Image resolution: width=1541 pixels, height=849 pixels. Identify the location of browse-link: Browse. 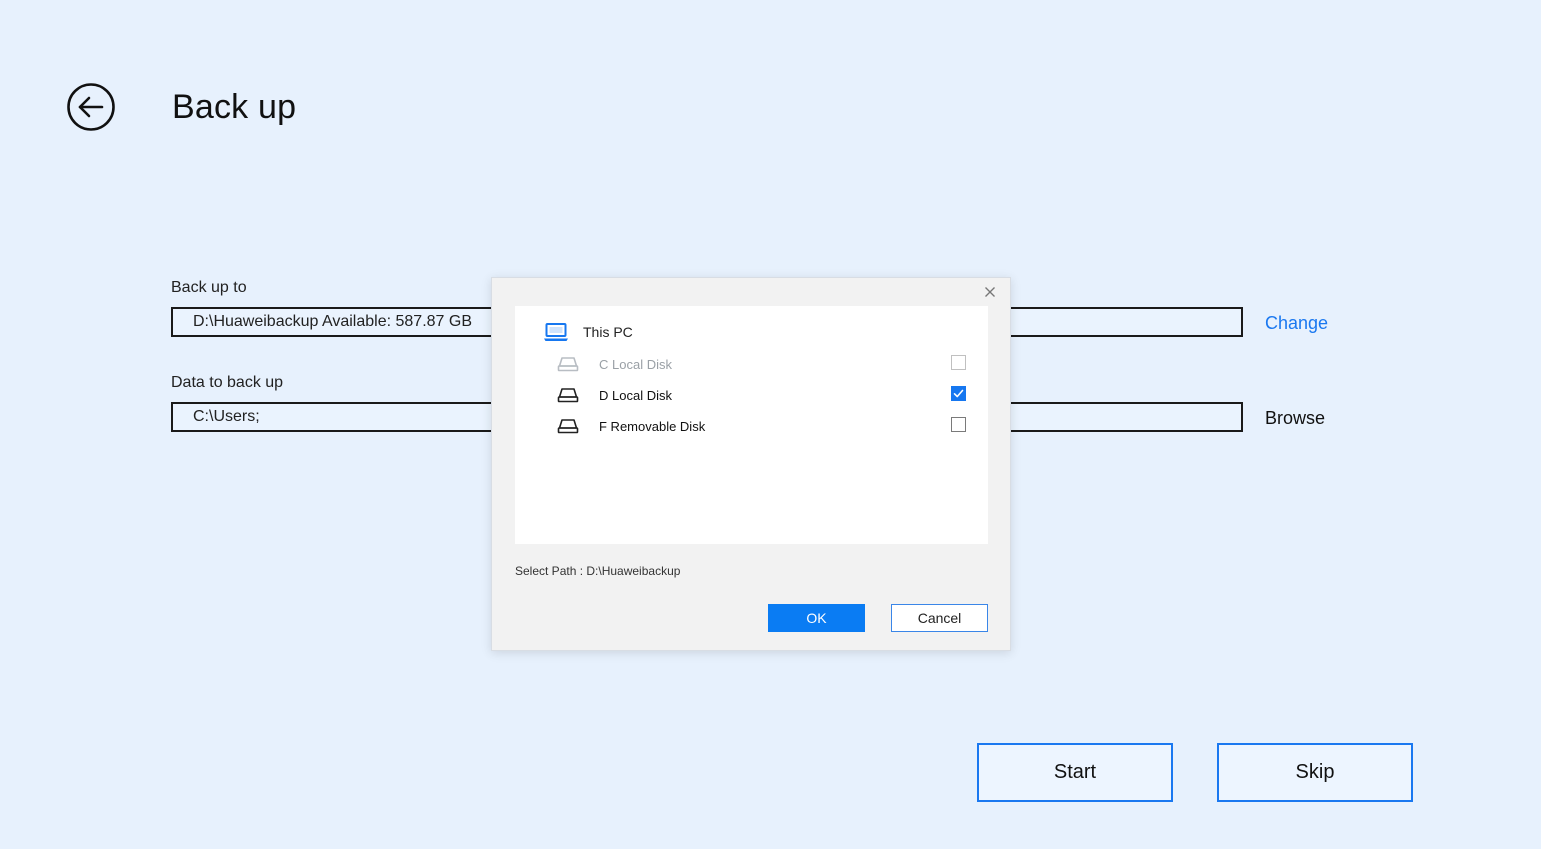
(1295, 418).